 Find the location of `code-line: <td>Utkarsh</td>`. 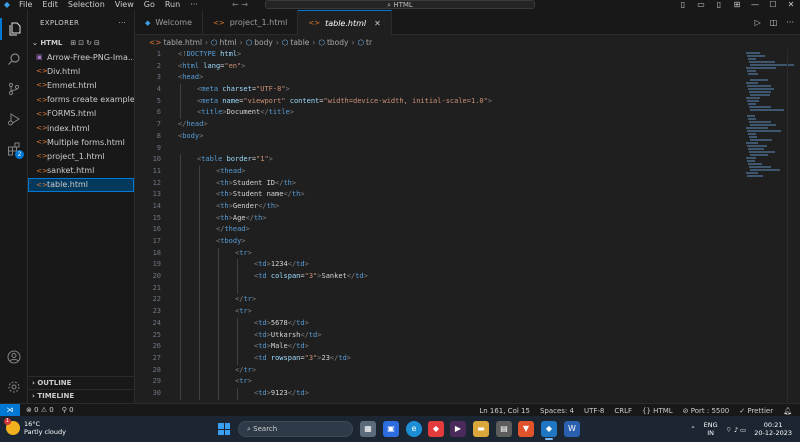

code-line: <td>Utkarsh</td> is located at coordinates (458, 335).